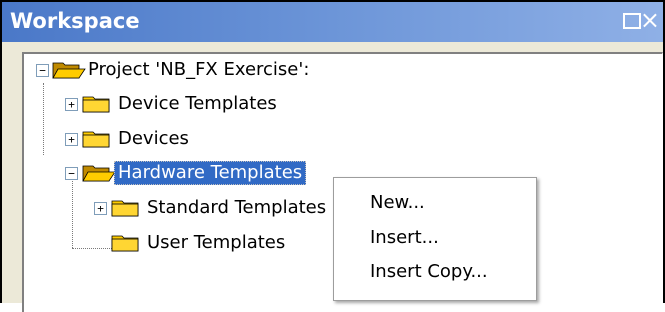  What do you see at coordinates (632, 21) in the screenshot?
I see `restore-icon` at bounding box center [632, 21].